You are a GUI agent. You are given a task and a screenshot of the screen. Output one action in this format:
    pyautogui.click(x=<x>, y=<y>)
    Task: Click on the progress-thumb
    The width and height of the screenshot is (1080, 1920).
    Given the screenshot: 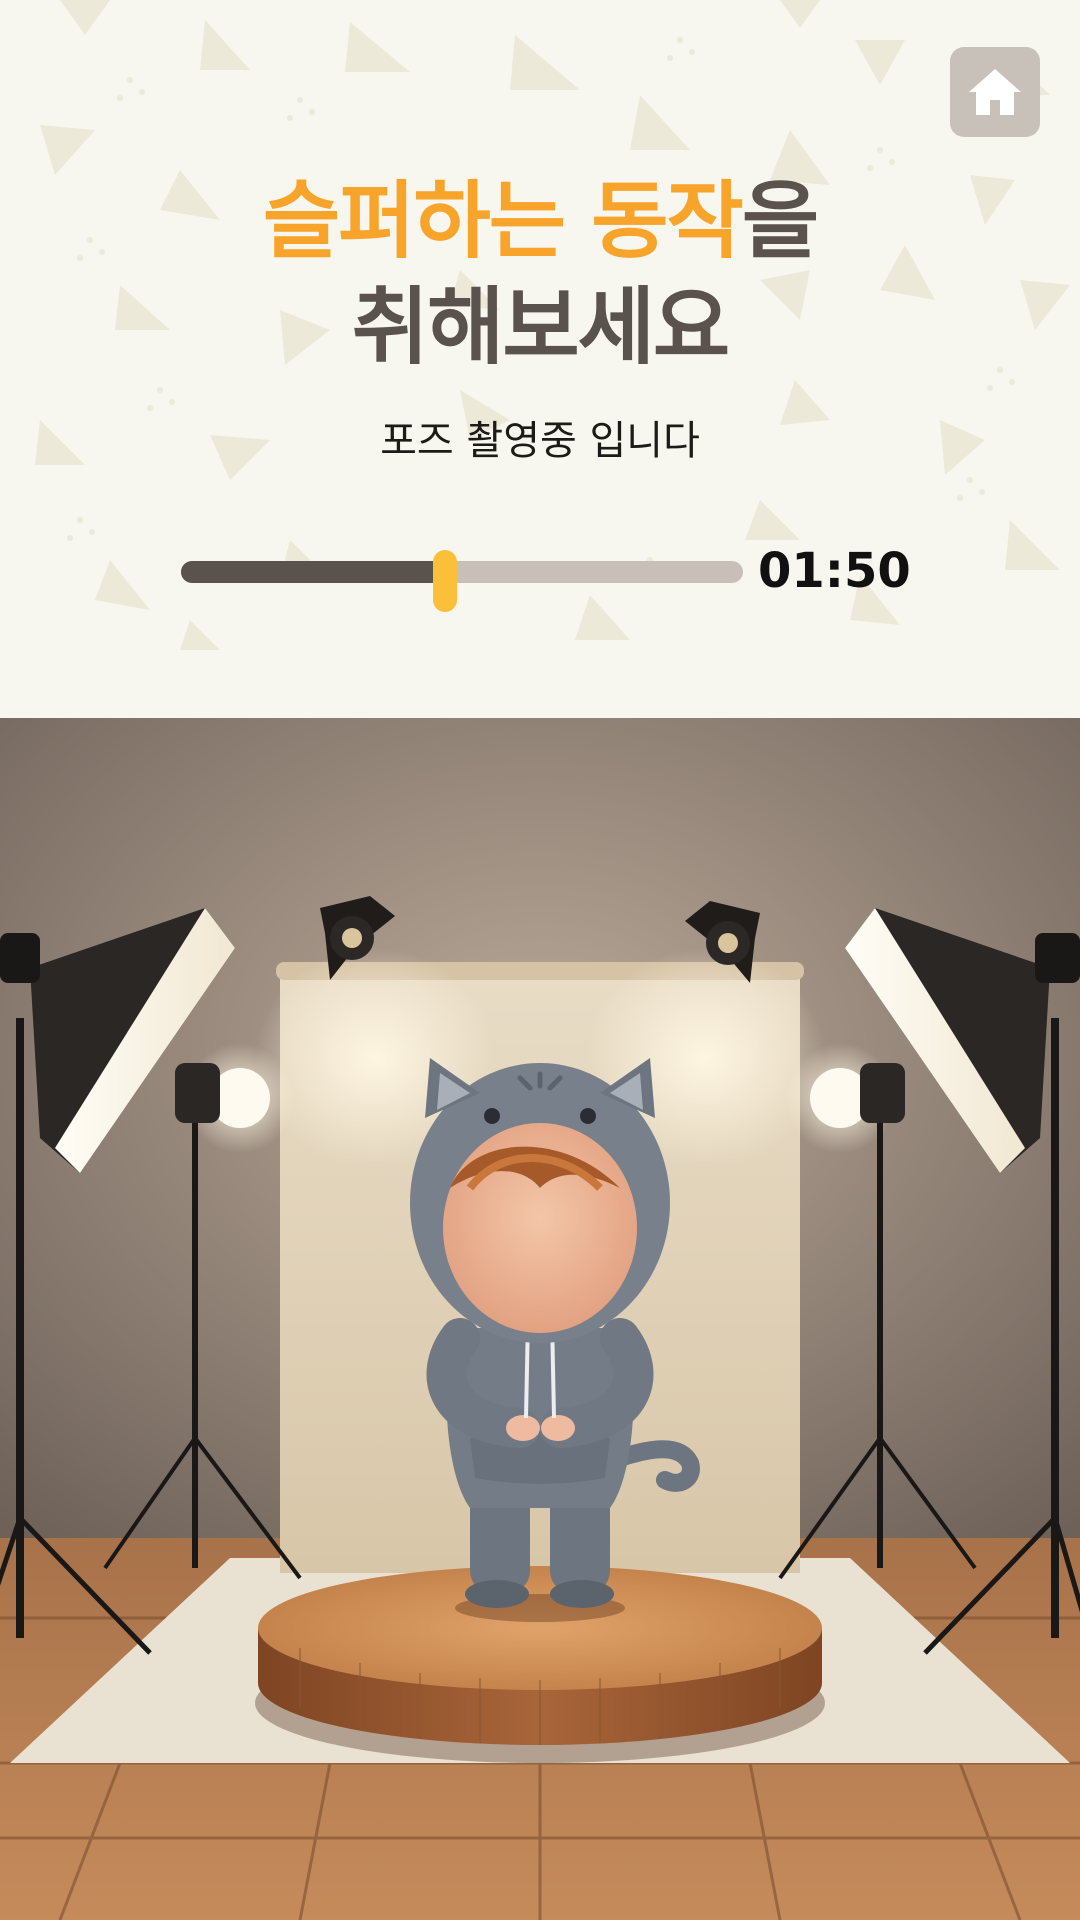 What is the action you would take?
    pyautogui.click(x=445, y=581)
    